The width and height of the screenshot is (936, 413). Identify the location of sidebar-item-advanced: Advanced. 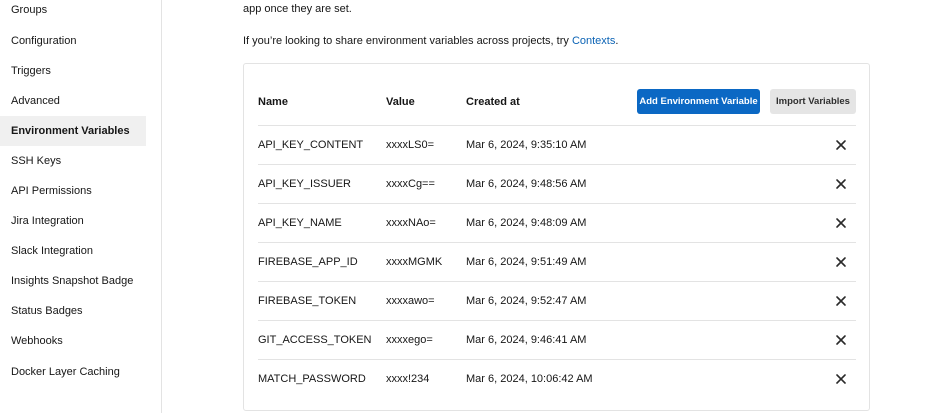
(73, 101).